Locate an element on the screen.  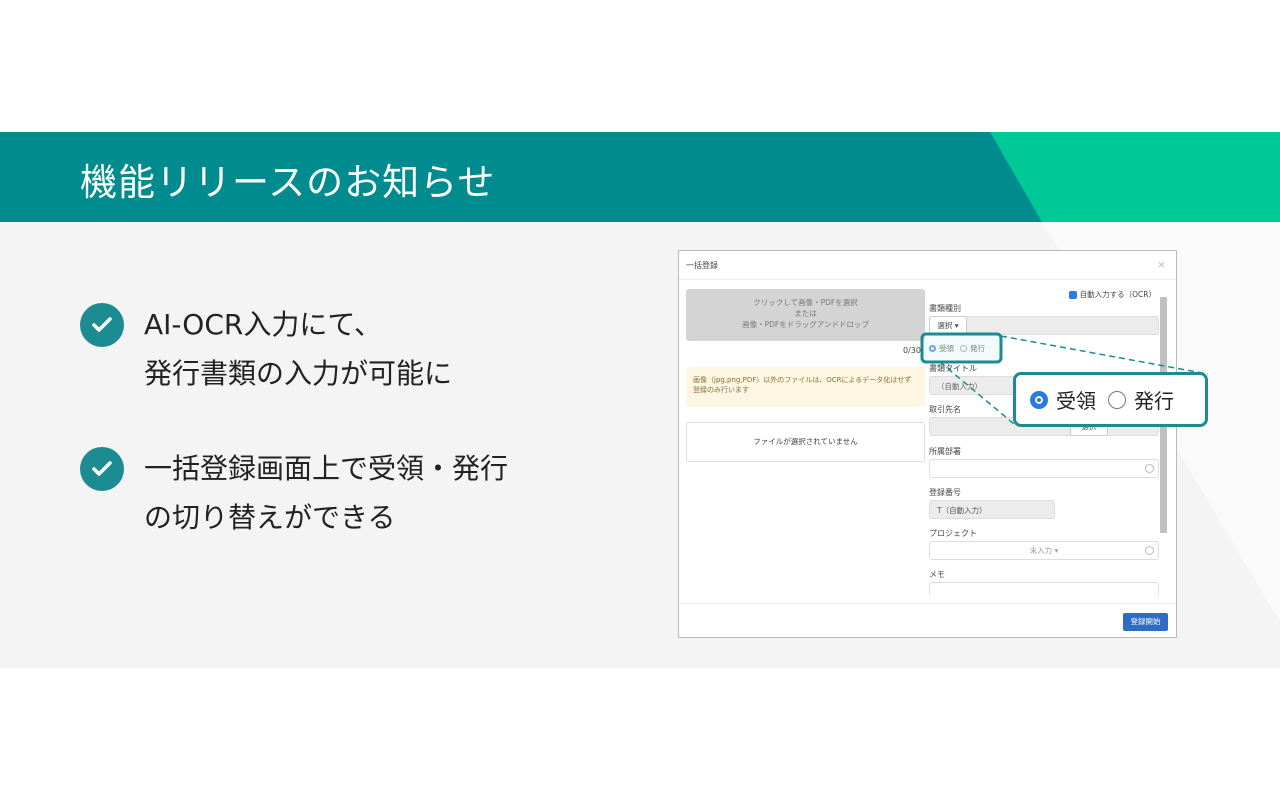
radio-unselected-icon is located at coordinates (1117, 399).